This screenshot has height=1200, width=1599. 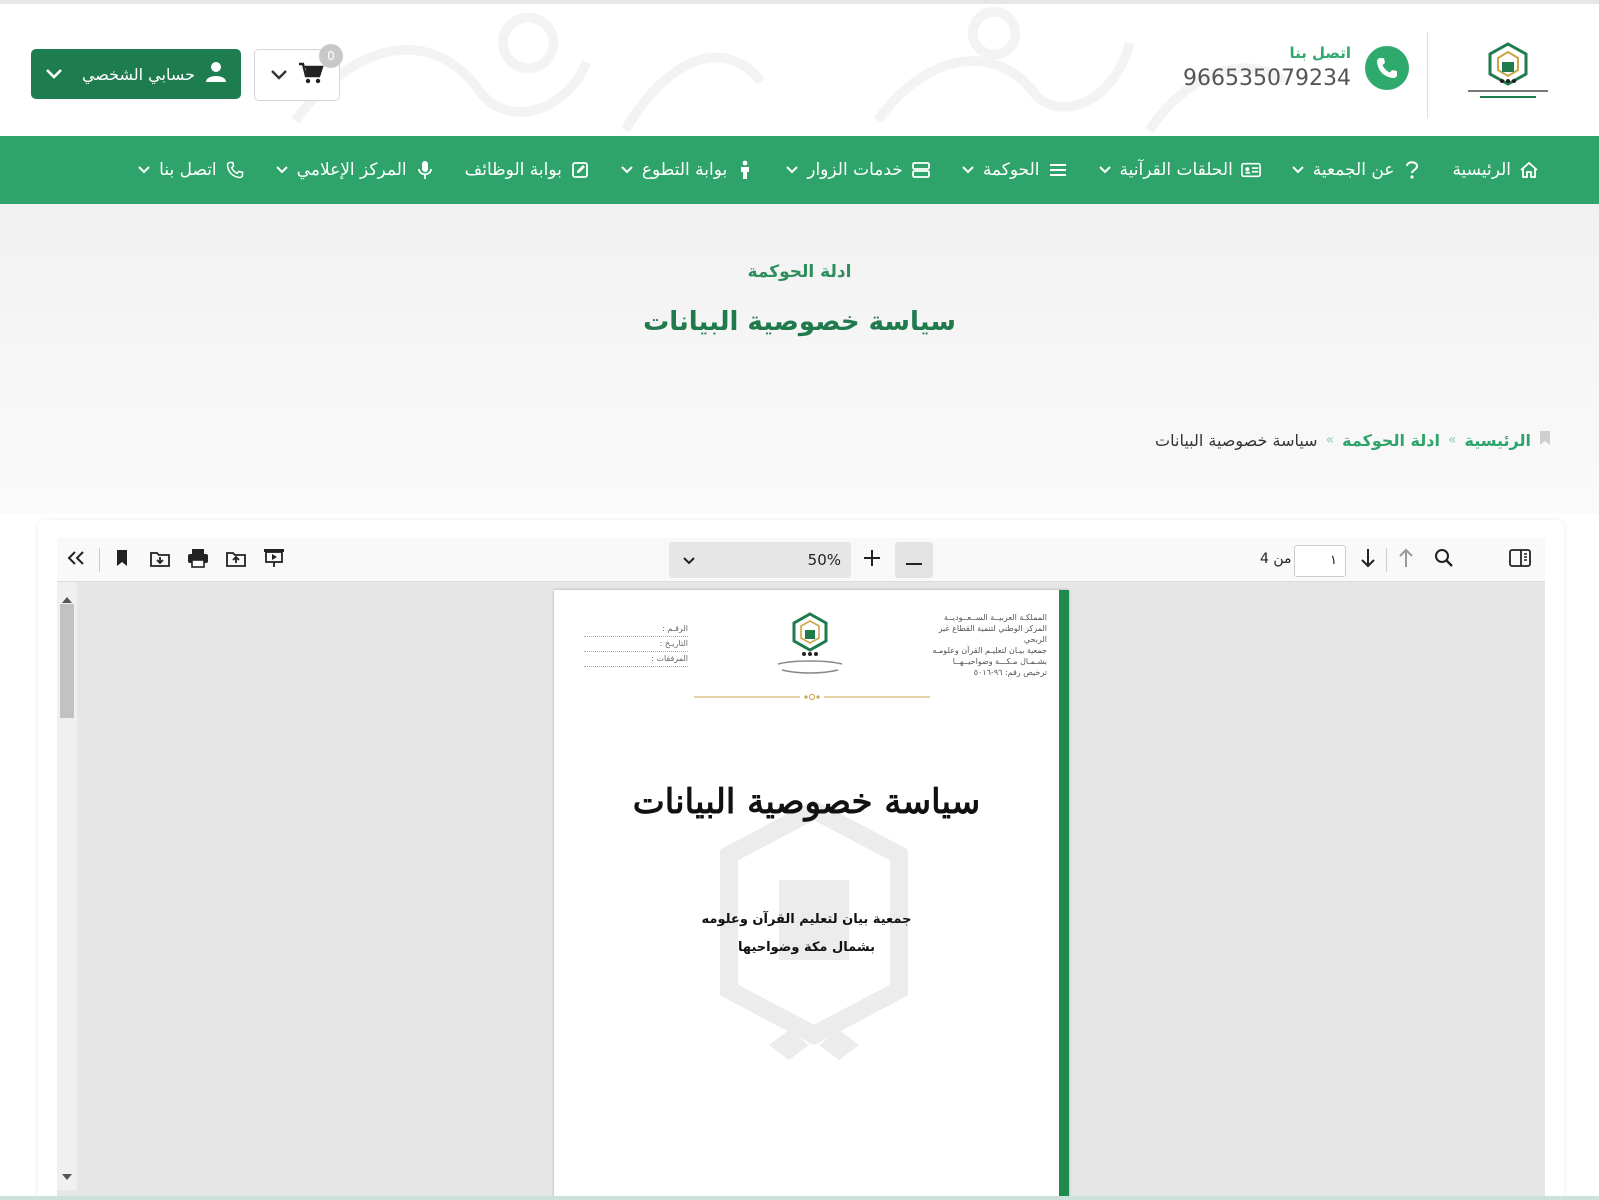 What do you see at coordinates (810, 643) in the screenshot?
I see `page-logo` at bounding box center [810, 643].